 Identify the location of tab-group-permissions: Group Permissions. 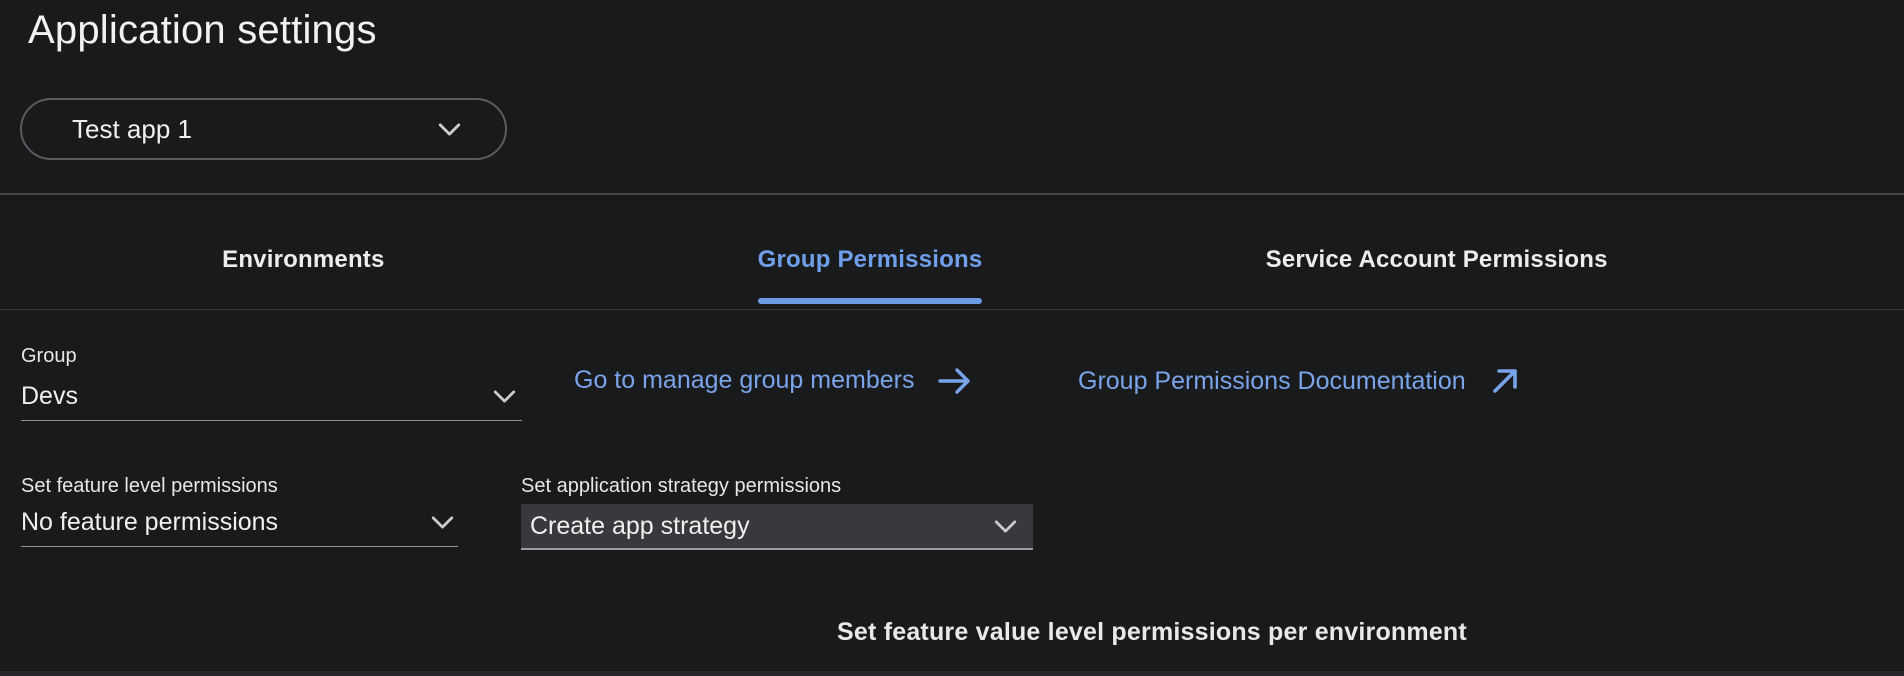
(870, 275).